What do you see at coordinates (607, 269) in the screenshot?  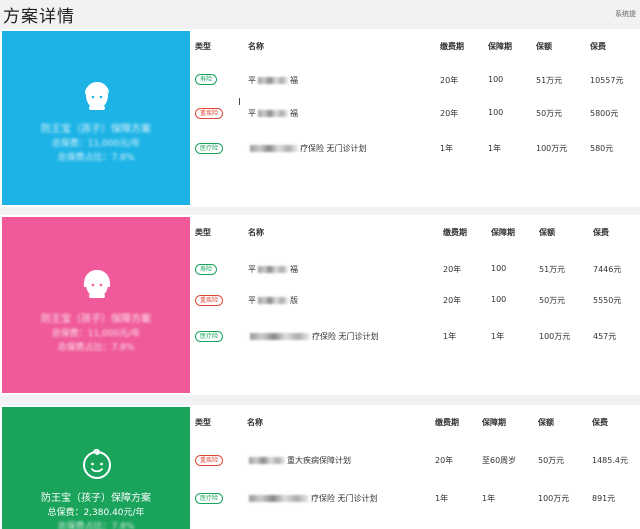 I see `premium: 7446元` at bounding box center [607, 269].